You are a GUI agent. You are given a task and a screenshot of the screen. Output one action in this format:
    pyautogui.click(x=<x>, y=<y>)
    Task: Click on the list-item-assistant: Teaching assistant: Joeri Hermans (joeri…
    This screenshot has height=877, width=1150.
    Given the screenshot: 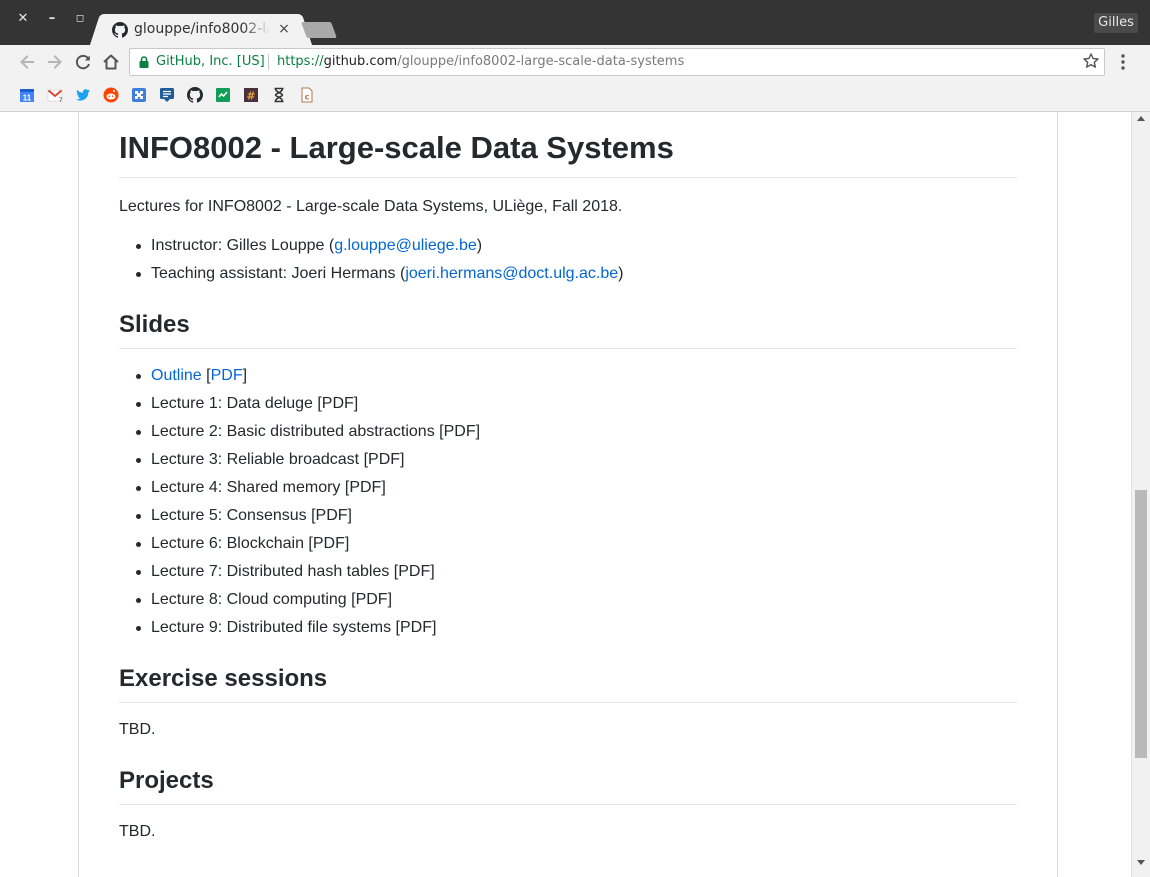 What is the action you would take?
    pyautogui.click(x=371, y=278)
    